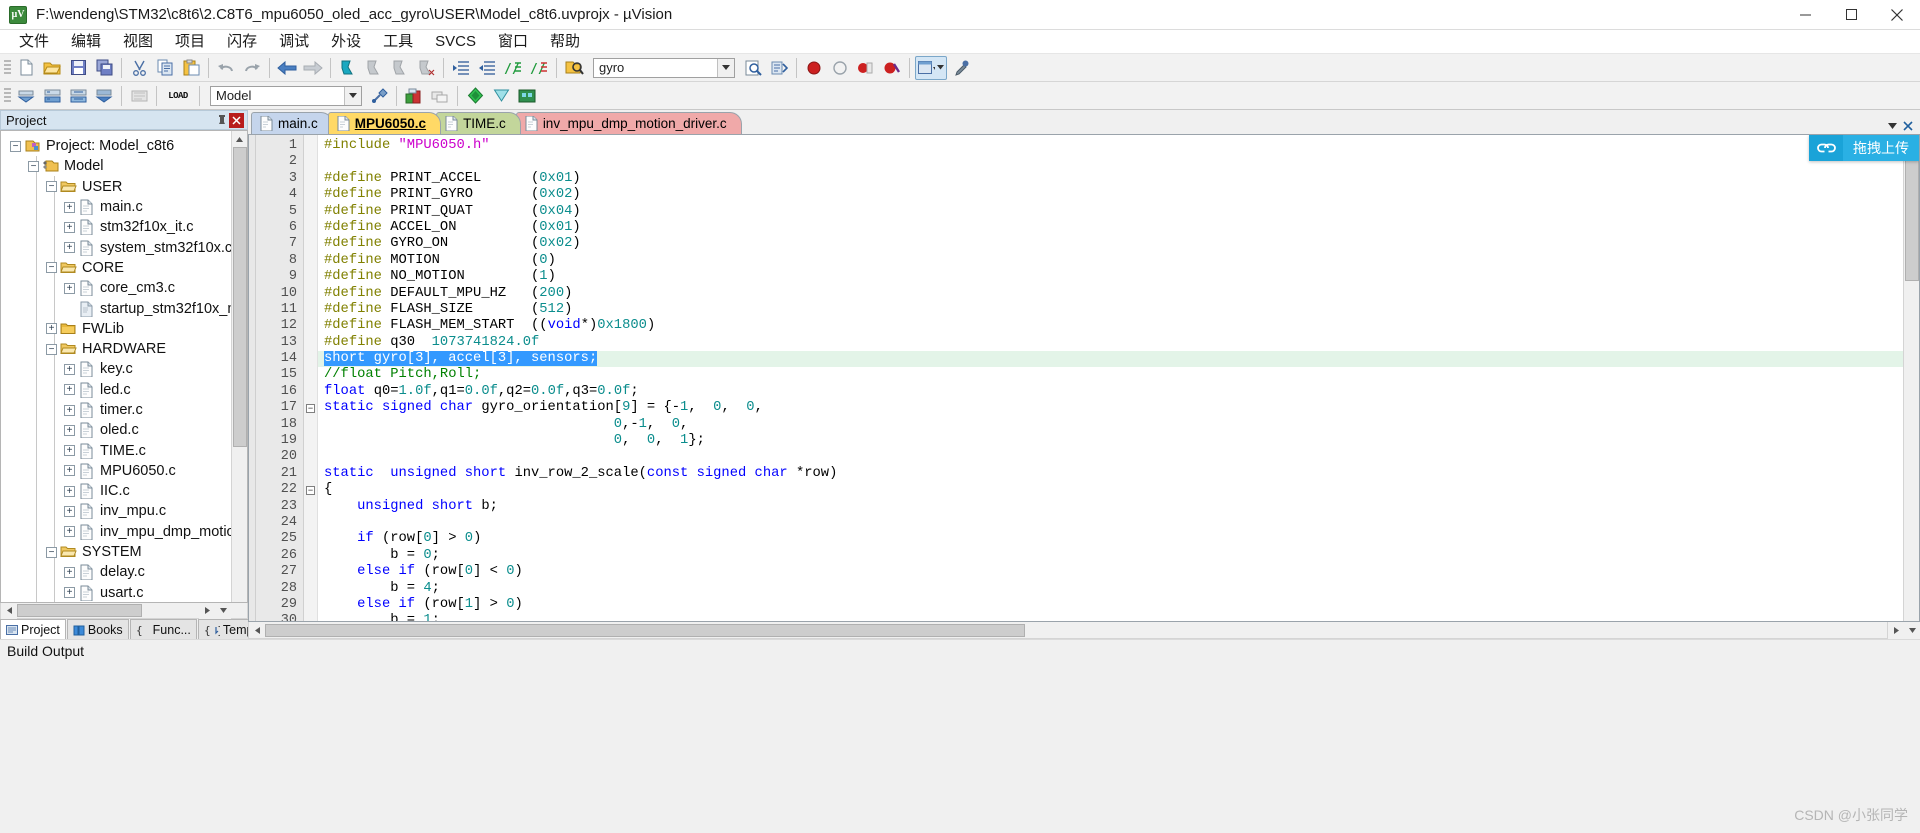  Describe the element at coordinates (116, 146) in the screenshot. I see `tree-item-project-model_c8t6: − Project: Model_c8t6` at that location.